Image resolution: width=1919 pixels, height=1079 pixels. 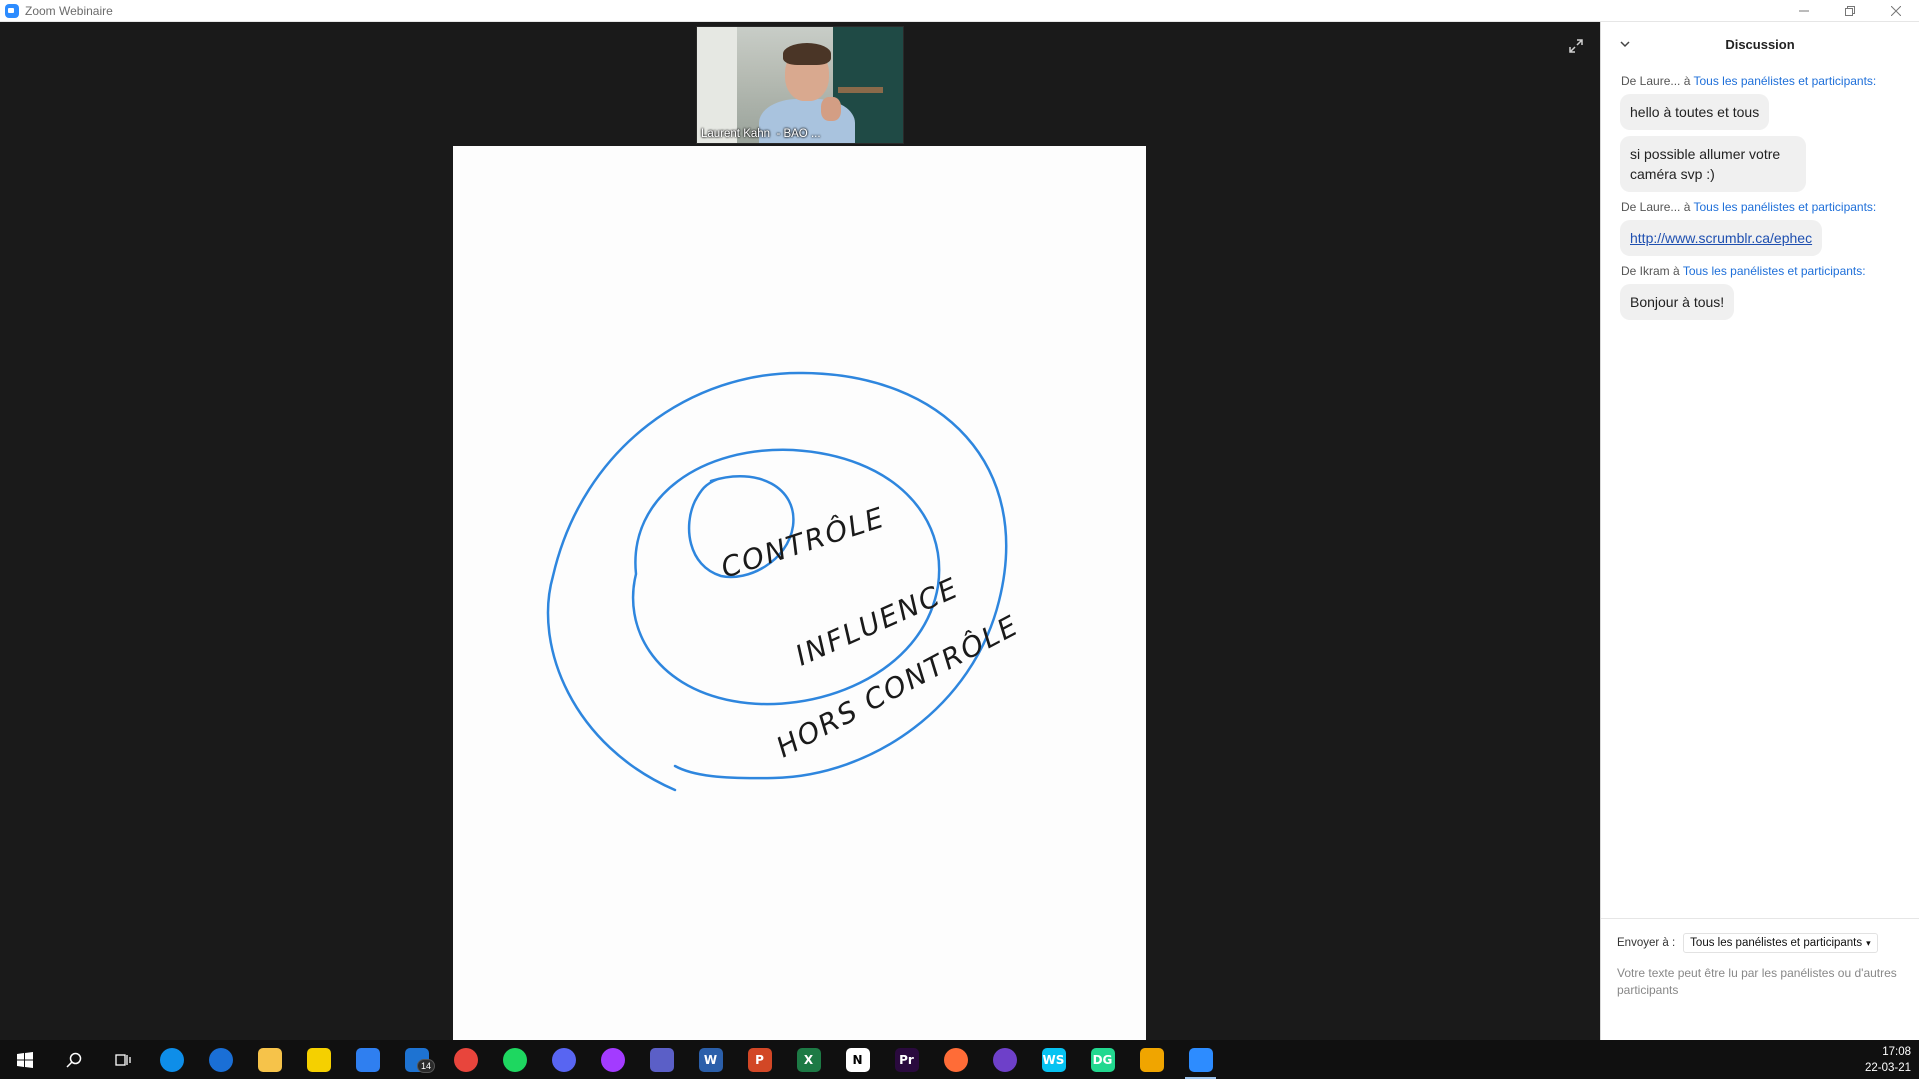 I want to click on chrome-icon, so click(x=465, y=1059).